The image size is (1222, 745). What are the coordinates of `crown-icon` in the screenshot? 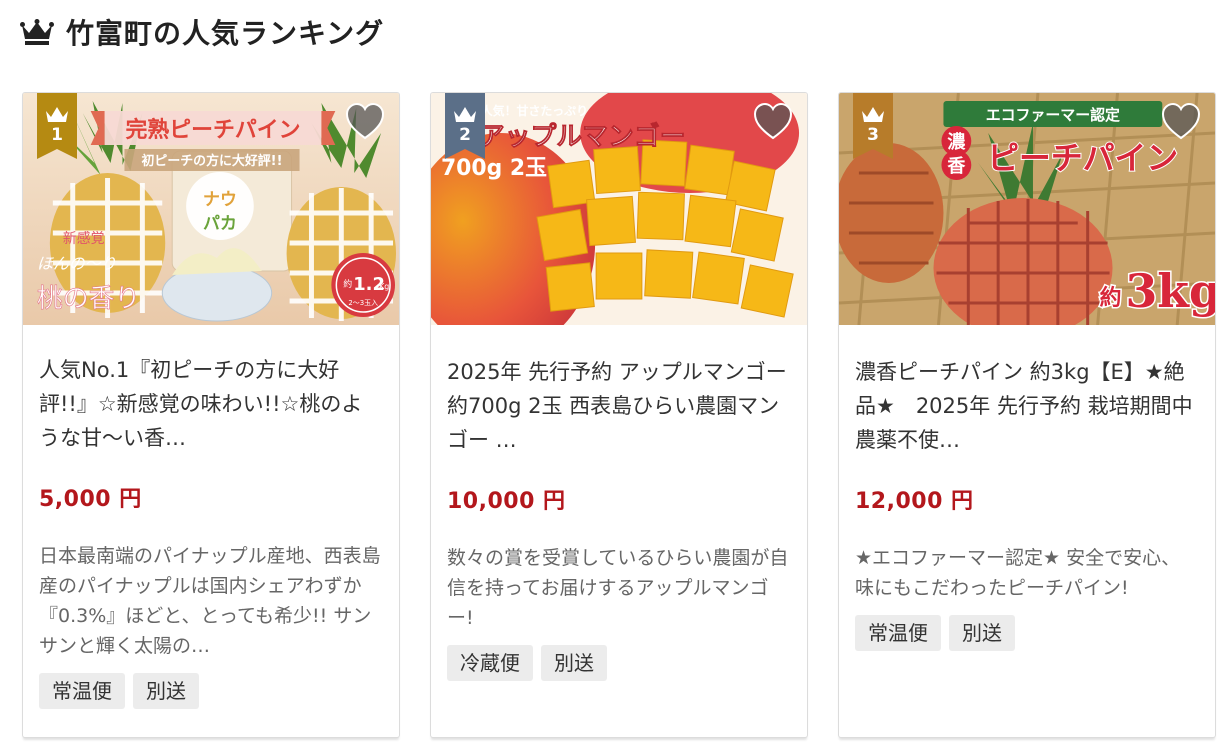 It's located at (37, 32).